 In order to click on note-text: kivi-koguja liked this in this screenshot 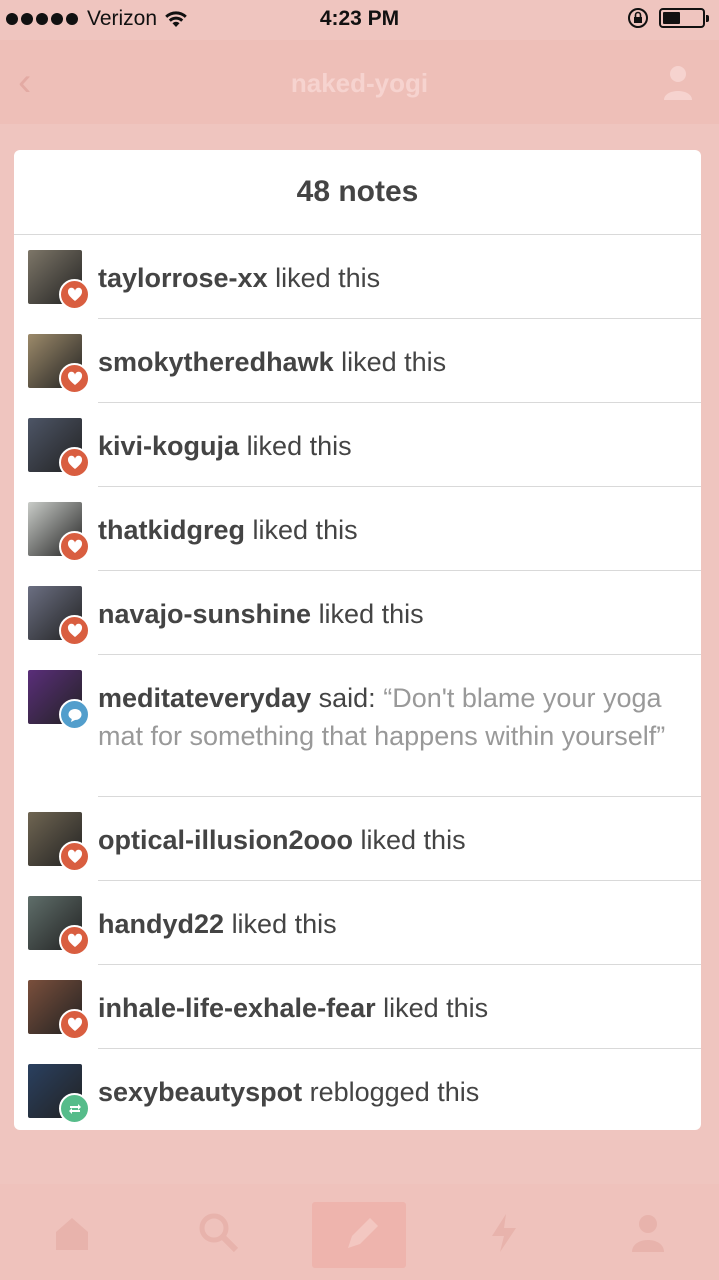, I will do `click(392, 446)`.